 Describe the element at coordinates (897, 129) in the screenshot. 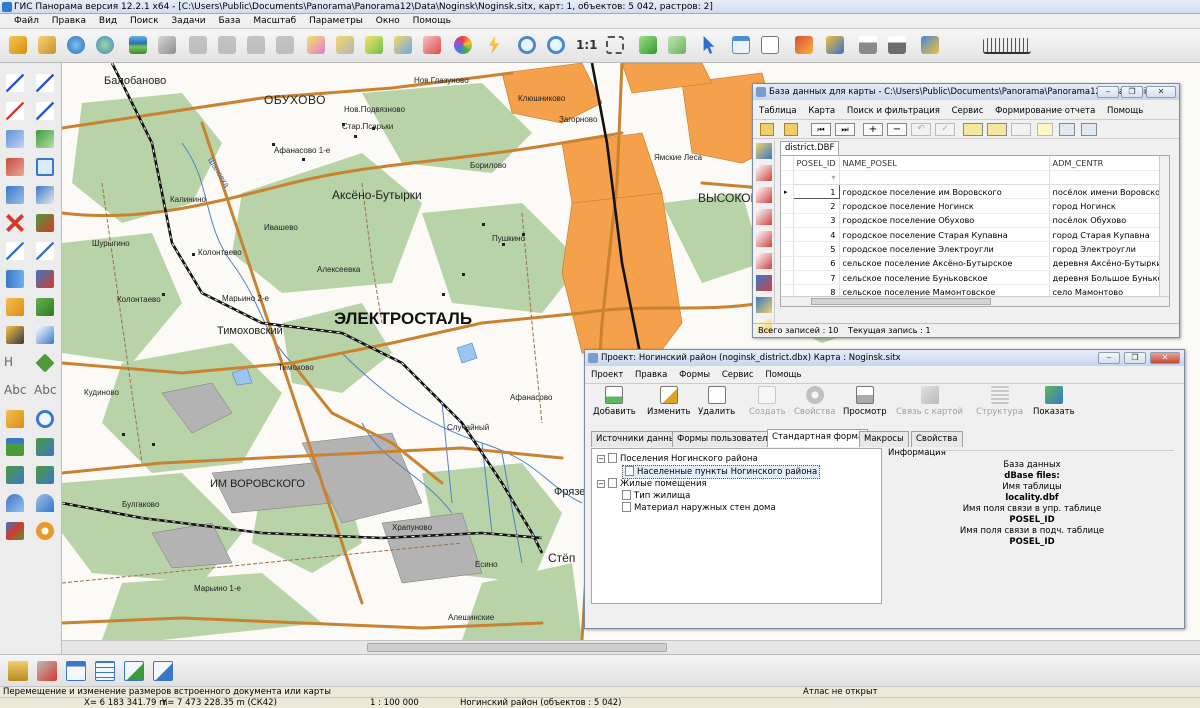

I see `delete-record-button: −` at that location.